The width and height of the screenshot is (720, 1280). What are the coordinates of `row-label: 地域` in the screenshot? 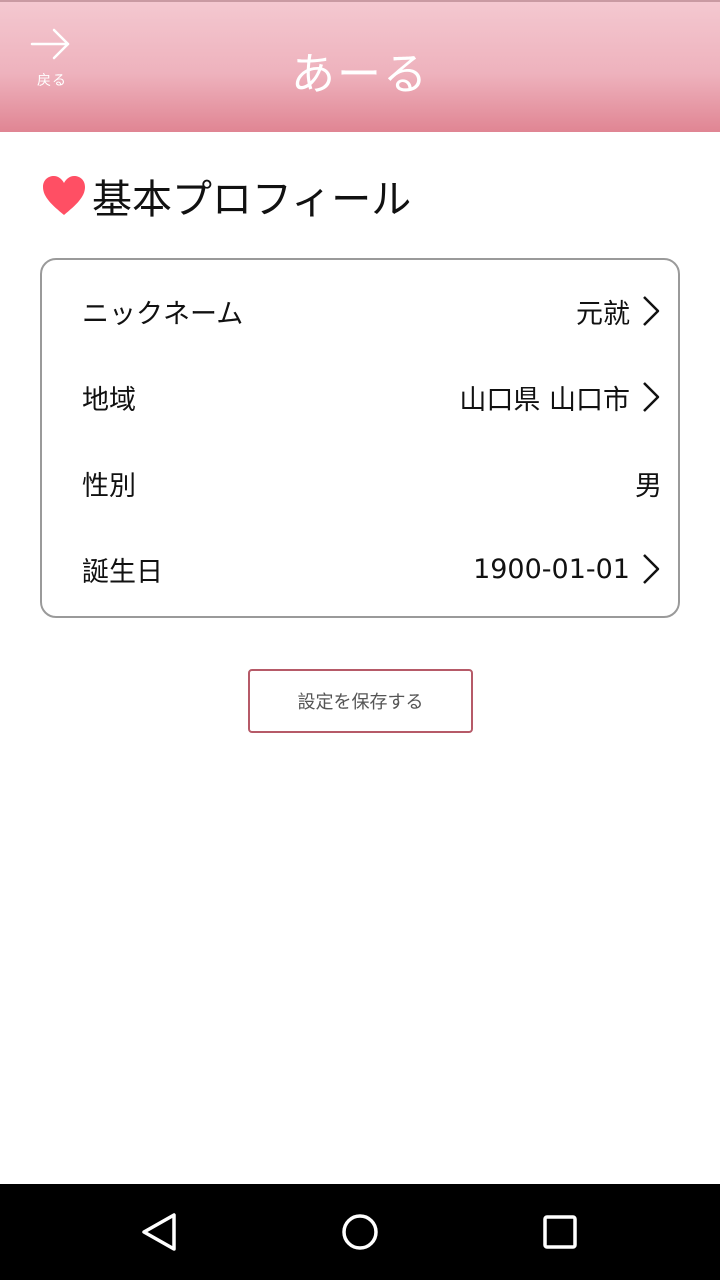 It's located at (109, 400).